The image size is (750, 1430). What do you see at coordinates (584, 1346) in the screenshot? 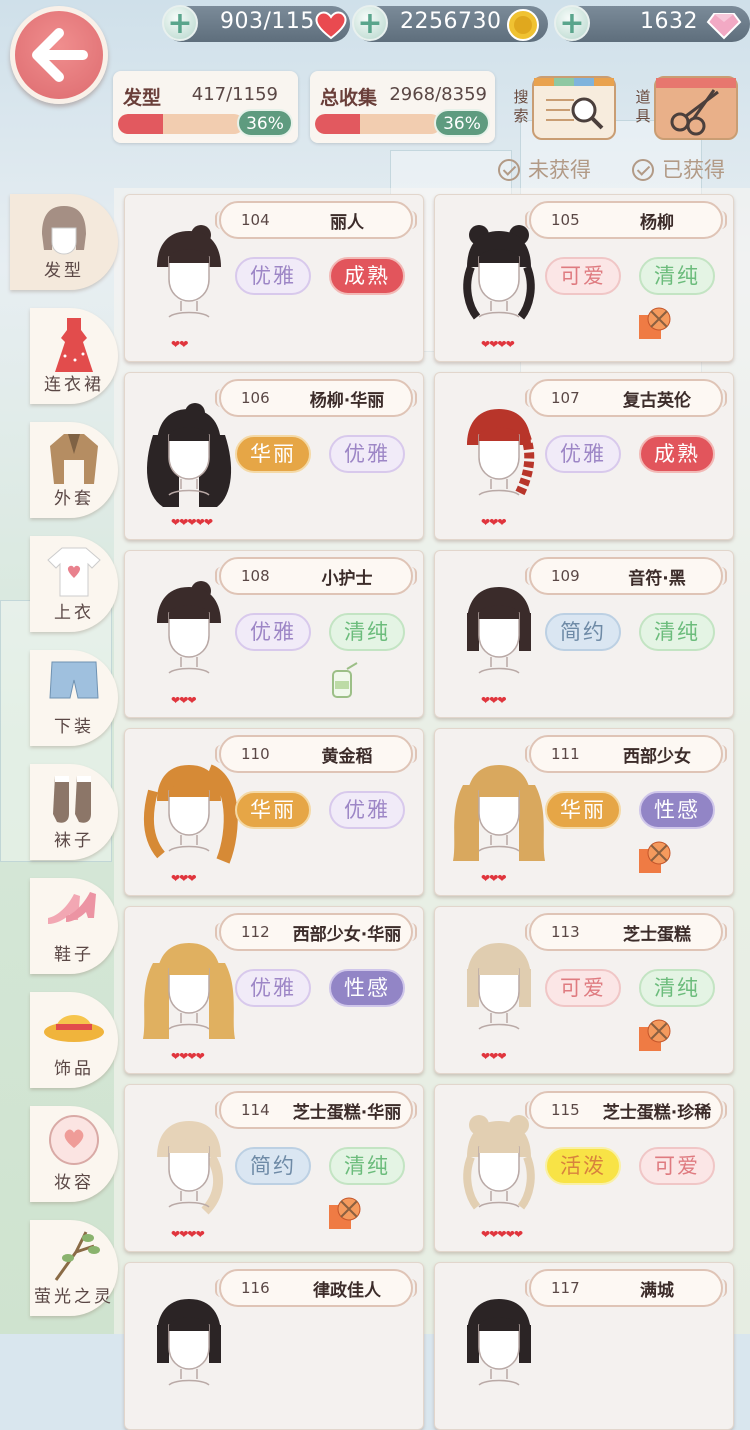
I see `hairstyle-card: 117 满城` at bounding box center [584, 1346].